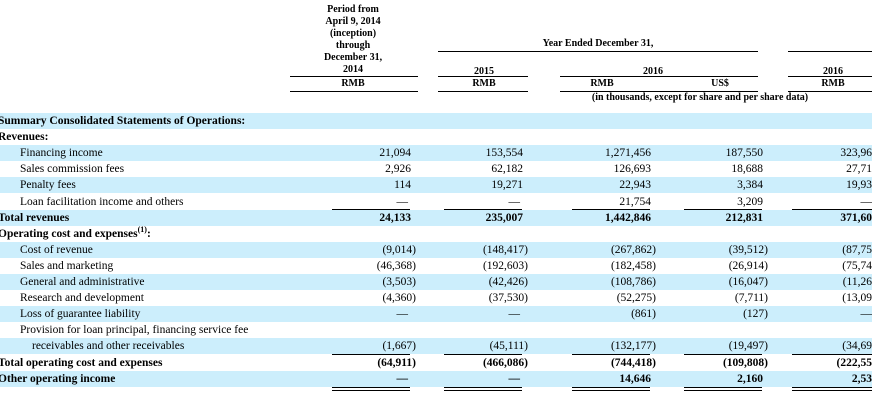  What do you see at coordinates (628, 153) in the screenshot?
I see `cell-value: 1,271,456` at bounding box center [628, 153].